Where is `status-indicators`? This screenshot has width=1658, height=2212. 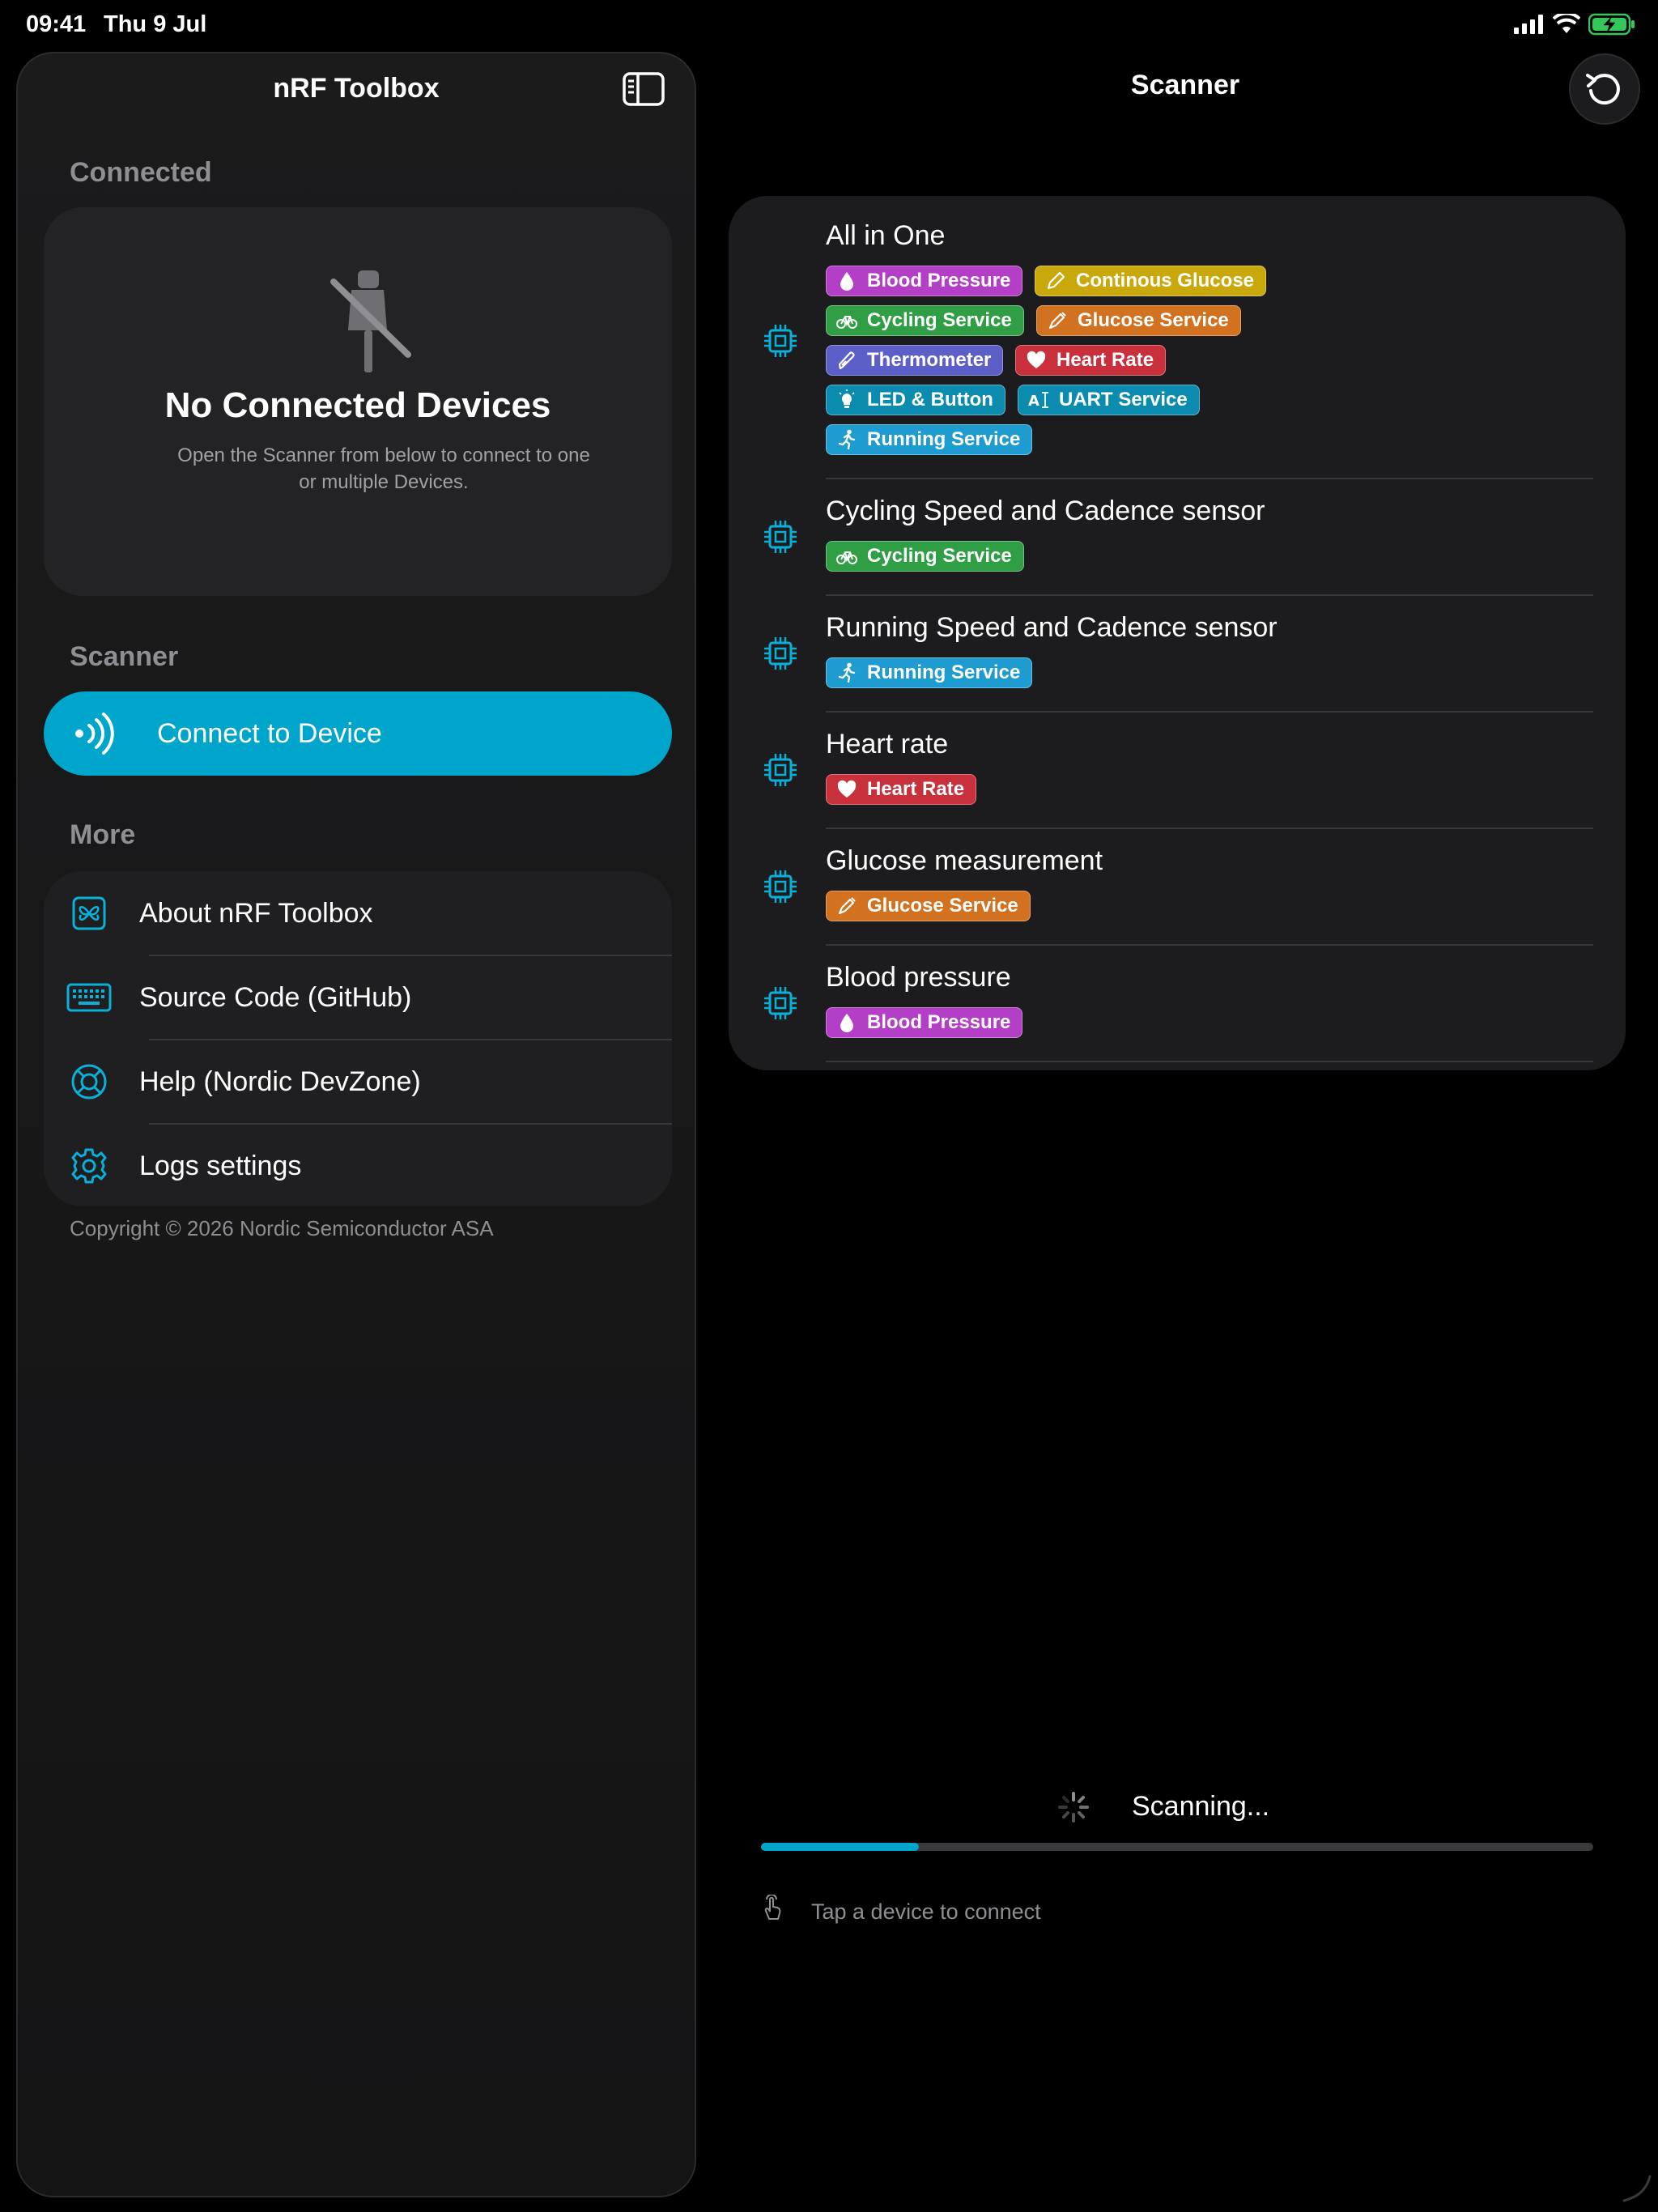 status-indicators is located at coordinates (1574, 25).